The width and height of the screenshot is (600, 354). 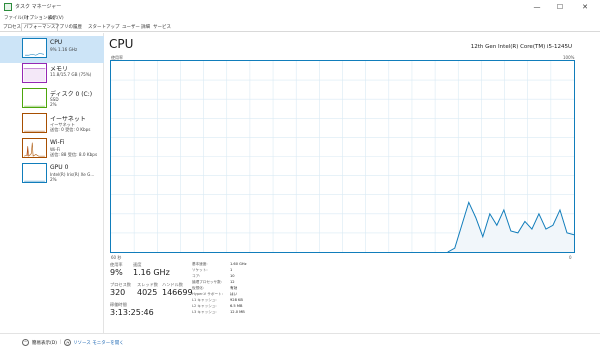 I want to click on usage-value: 9%, so click(x=116, y=272).